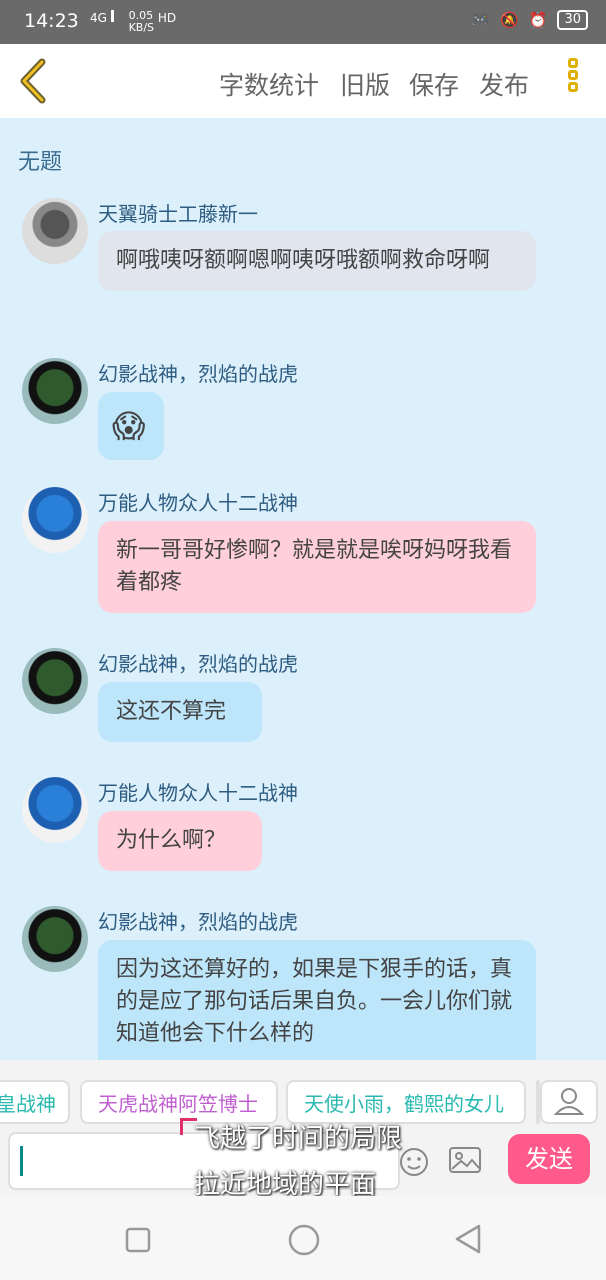 The image size is (606, 1280). I want to click on editor-toolbar: 字数统计 旧版 保存 发布, so click(303, 81).